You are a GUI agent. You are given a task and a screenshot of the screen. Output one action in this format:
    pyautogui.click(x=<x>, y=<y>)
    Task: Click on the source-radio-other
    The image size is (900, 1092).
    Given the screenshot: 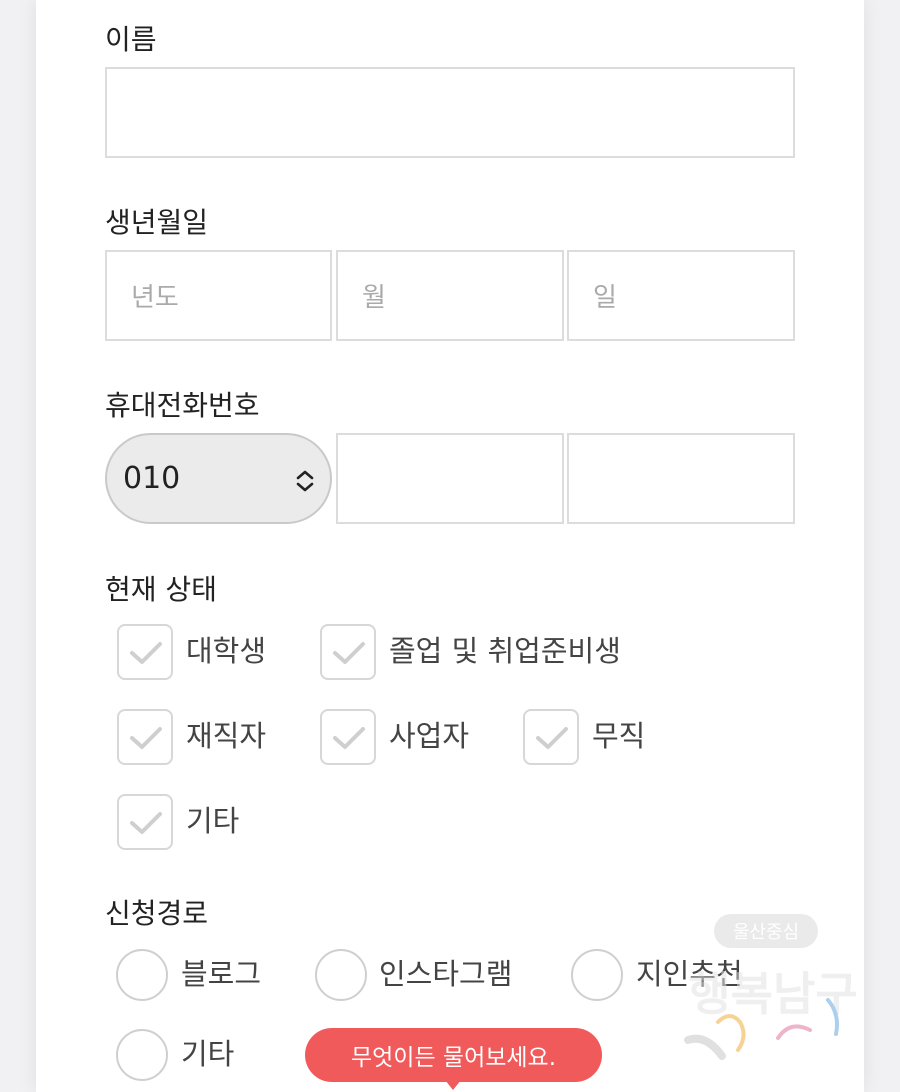 What is the action you would take?
    pyautogui.click(x=142, y=1055)
    